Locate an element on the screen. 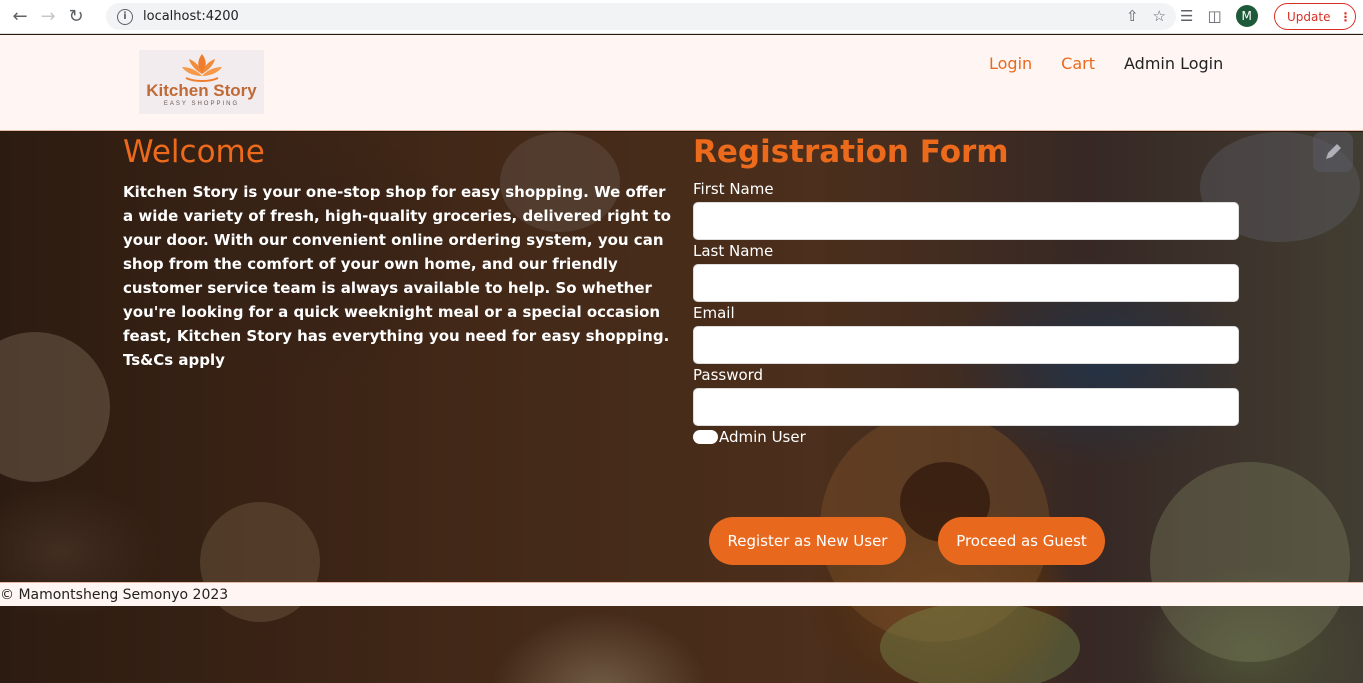 This screenshot has width=1363, height=683. side-panel-icon: ◫ is located at coordinates (1214, 16).